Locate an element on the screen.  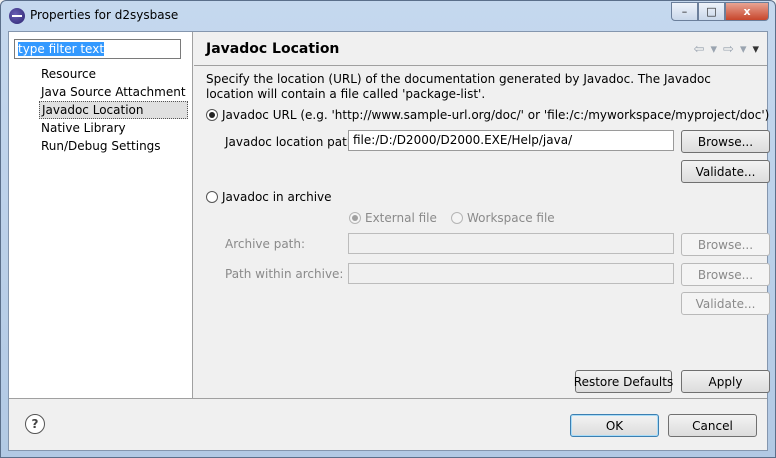
external-file-radio-label: External file is located at coordinates (401, 218).